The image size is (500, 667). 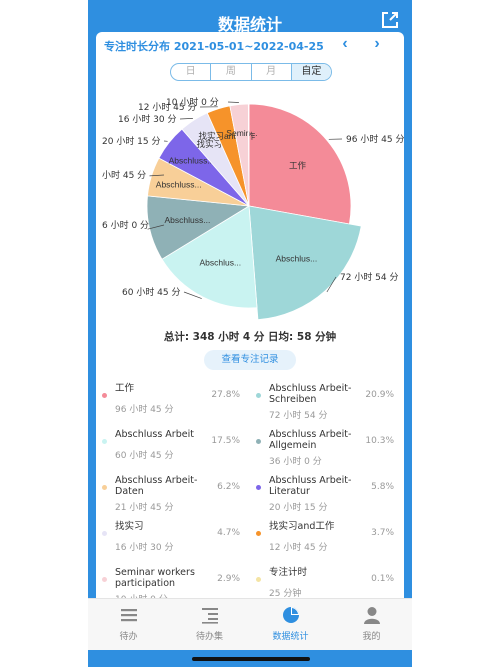 I want to click on pie-chart-icon, so click(x=291, y=615).